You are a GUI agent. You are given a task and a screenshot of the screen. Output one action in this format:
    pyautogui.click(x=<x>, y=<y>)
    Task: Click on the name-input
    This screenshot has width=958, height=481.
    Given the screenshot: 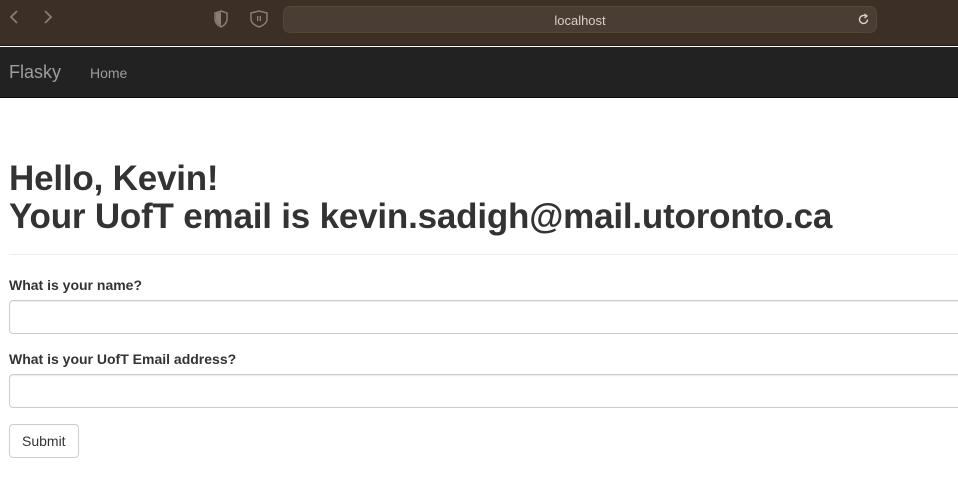 What is the action you would take?
    pyautogui.click(x=483, y=317)
    